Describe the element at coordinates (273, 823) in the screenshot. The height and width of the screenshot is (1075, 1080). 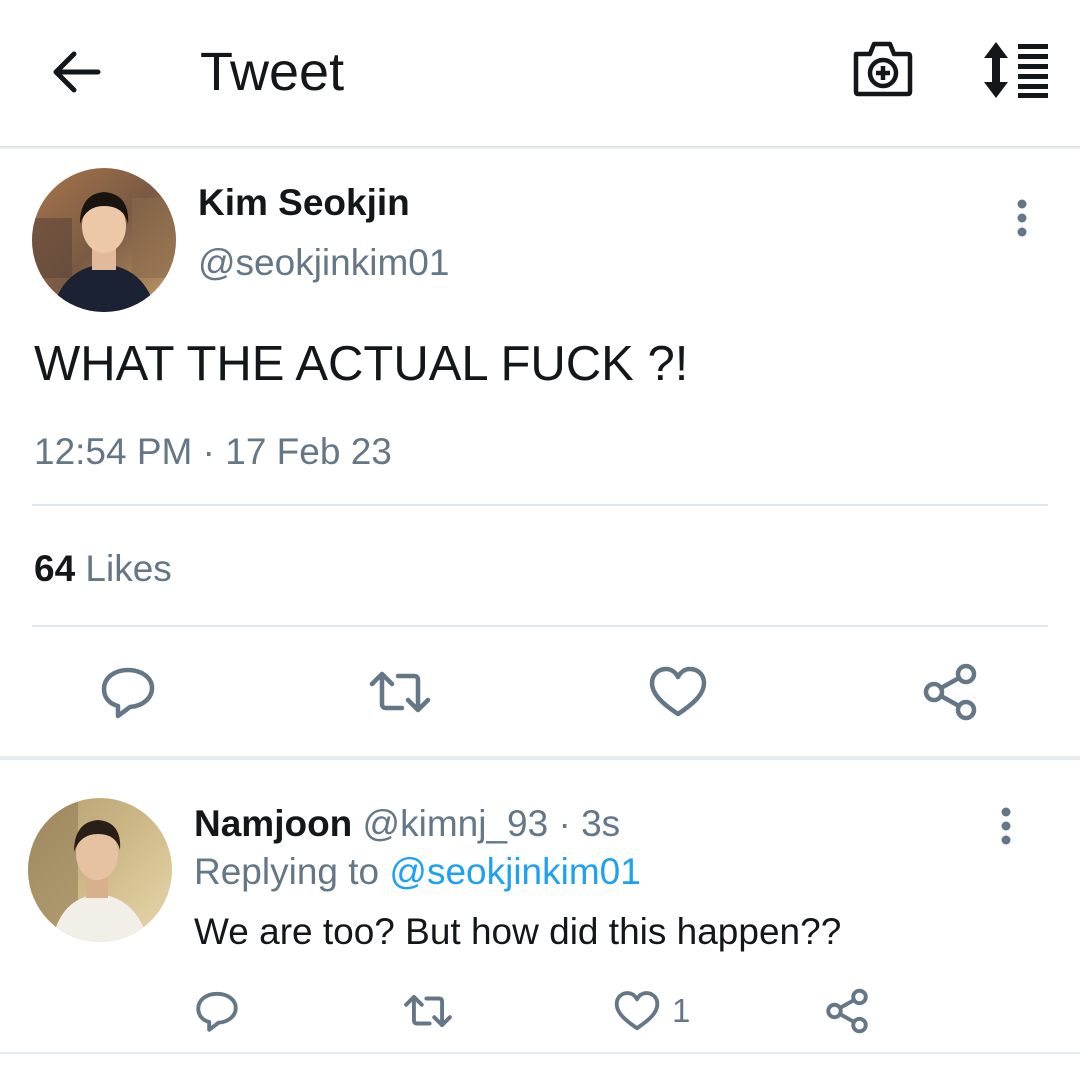
I see `reply-author-name: Namjoon` at that location.